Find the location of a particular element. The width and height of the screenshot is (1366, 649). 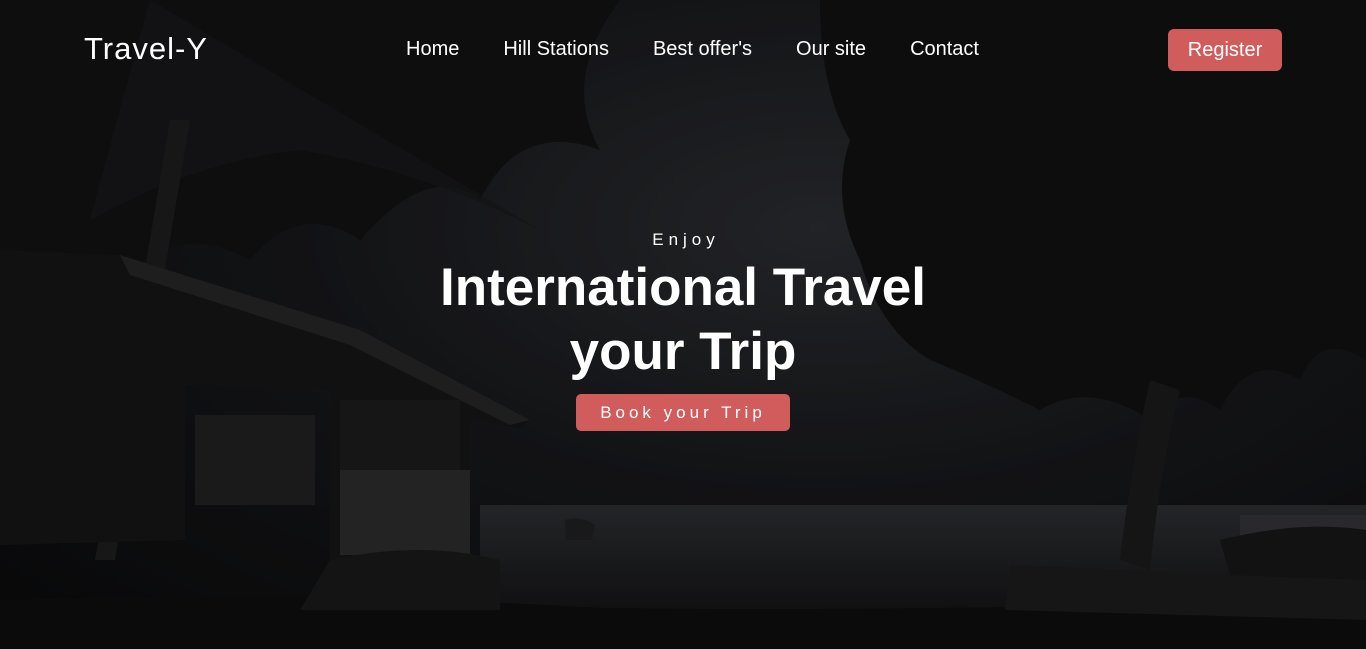

nav-item-best-offers: Best offer's is located at coordinates (702, 49).